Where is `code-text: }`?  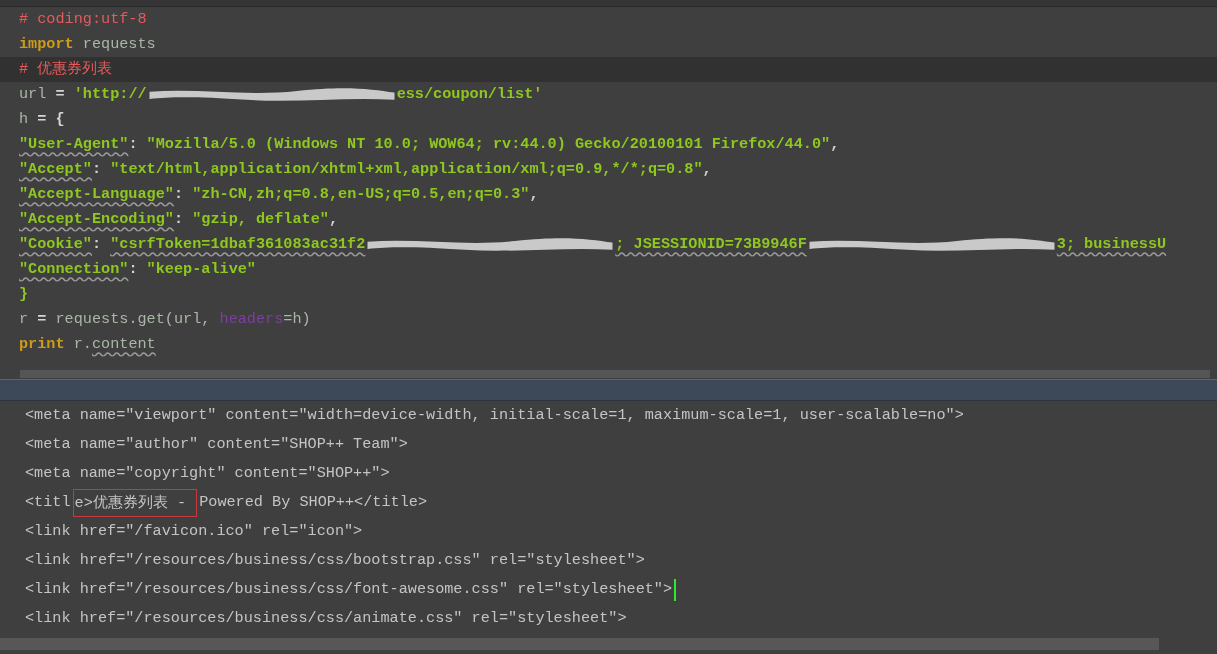
code-text: } is located at coordinates (24, 294).